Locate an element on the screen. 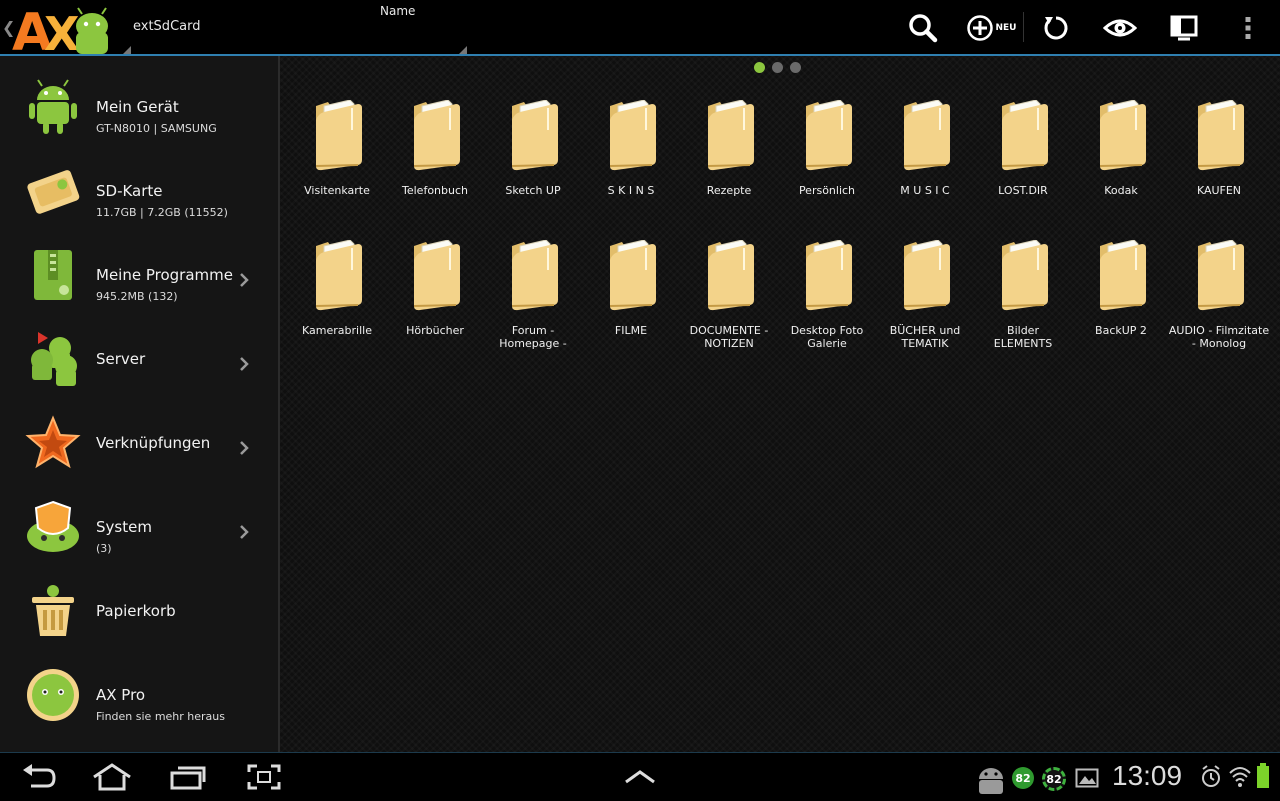 The width and height of the screenshot is (1280, 801). folder-item: Kamerabrille is located at coordinates (337, 305).